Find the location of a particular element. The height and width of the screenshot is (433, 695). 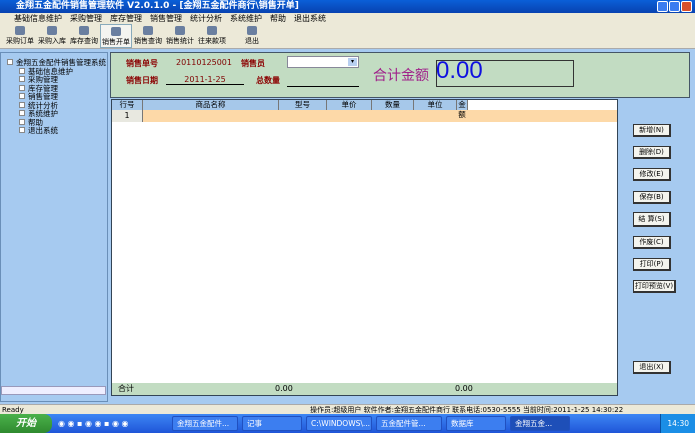

toolbar-label: 销售查询 is located at coordinates (148, 41).